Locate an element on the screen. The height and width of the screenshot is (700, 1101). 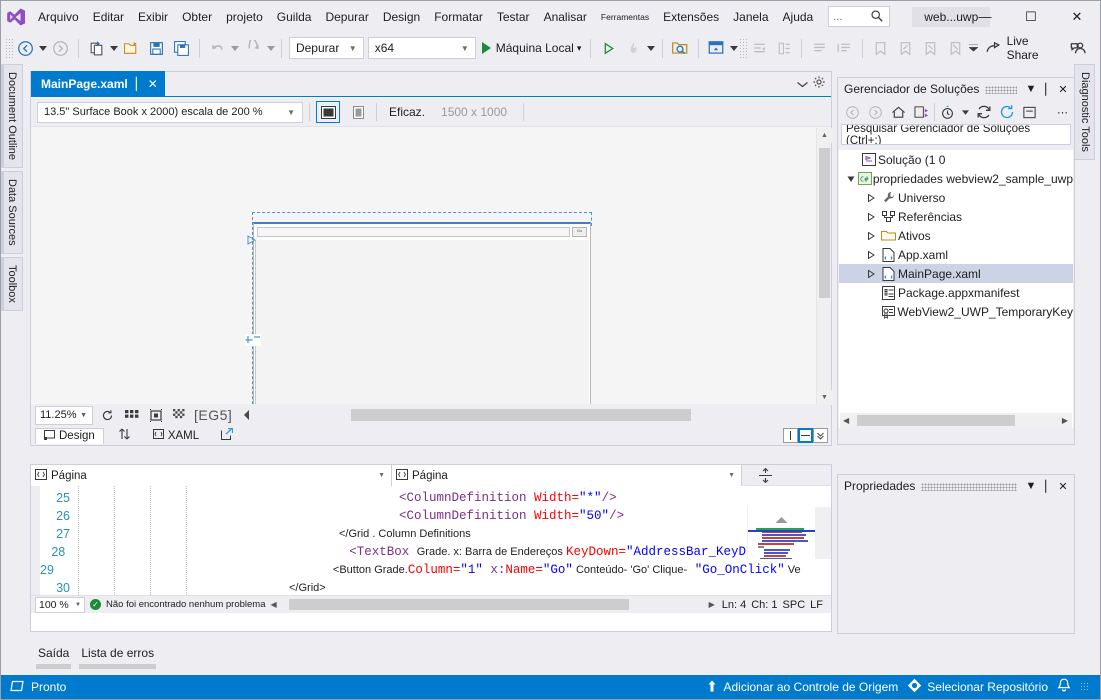
swap-panes-button is located at coordinates (124, 435).